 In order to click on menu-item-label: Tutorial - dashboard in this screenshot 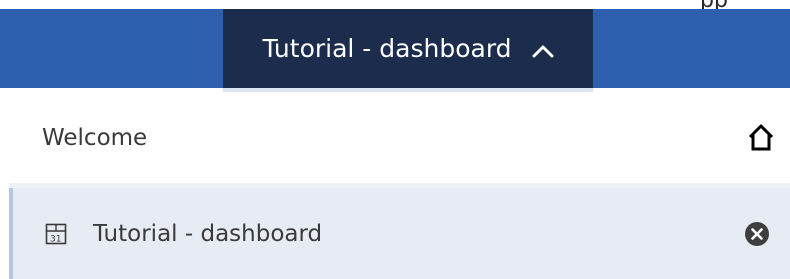, I will do `click(208, 233)`.